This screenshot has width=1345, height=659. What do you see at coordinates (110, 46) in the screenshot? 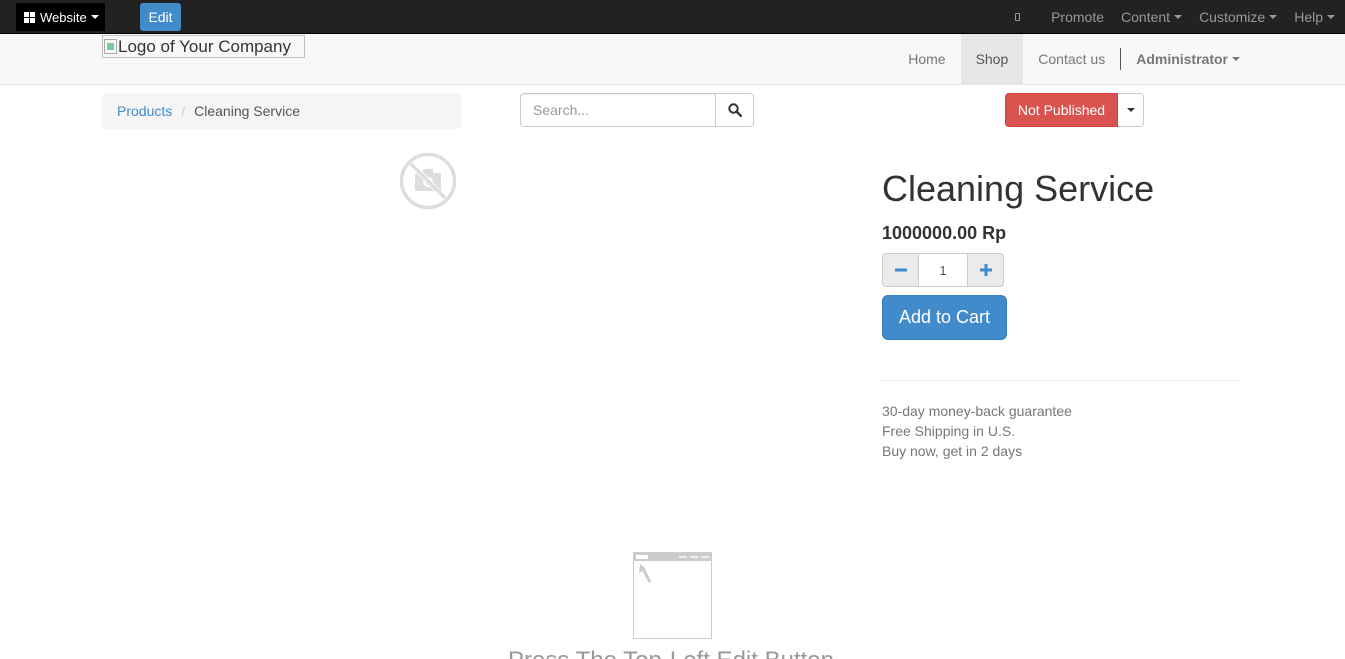
I see `broken-image-icon` at bounding box center [110, 46].